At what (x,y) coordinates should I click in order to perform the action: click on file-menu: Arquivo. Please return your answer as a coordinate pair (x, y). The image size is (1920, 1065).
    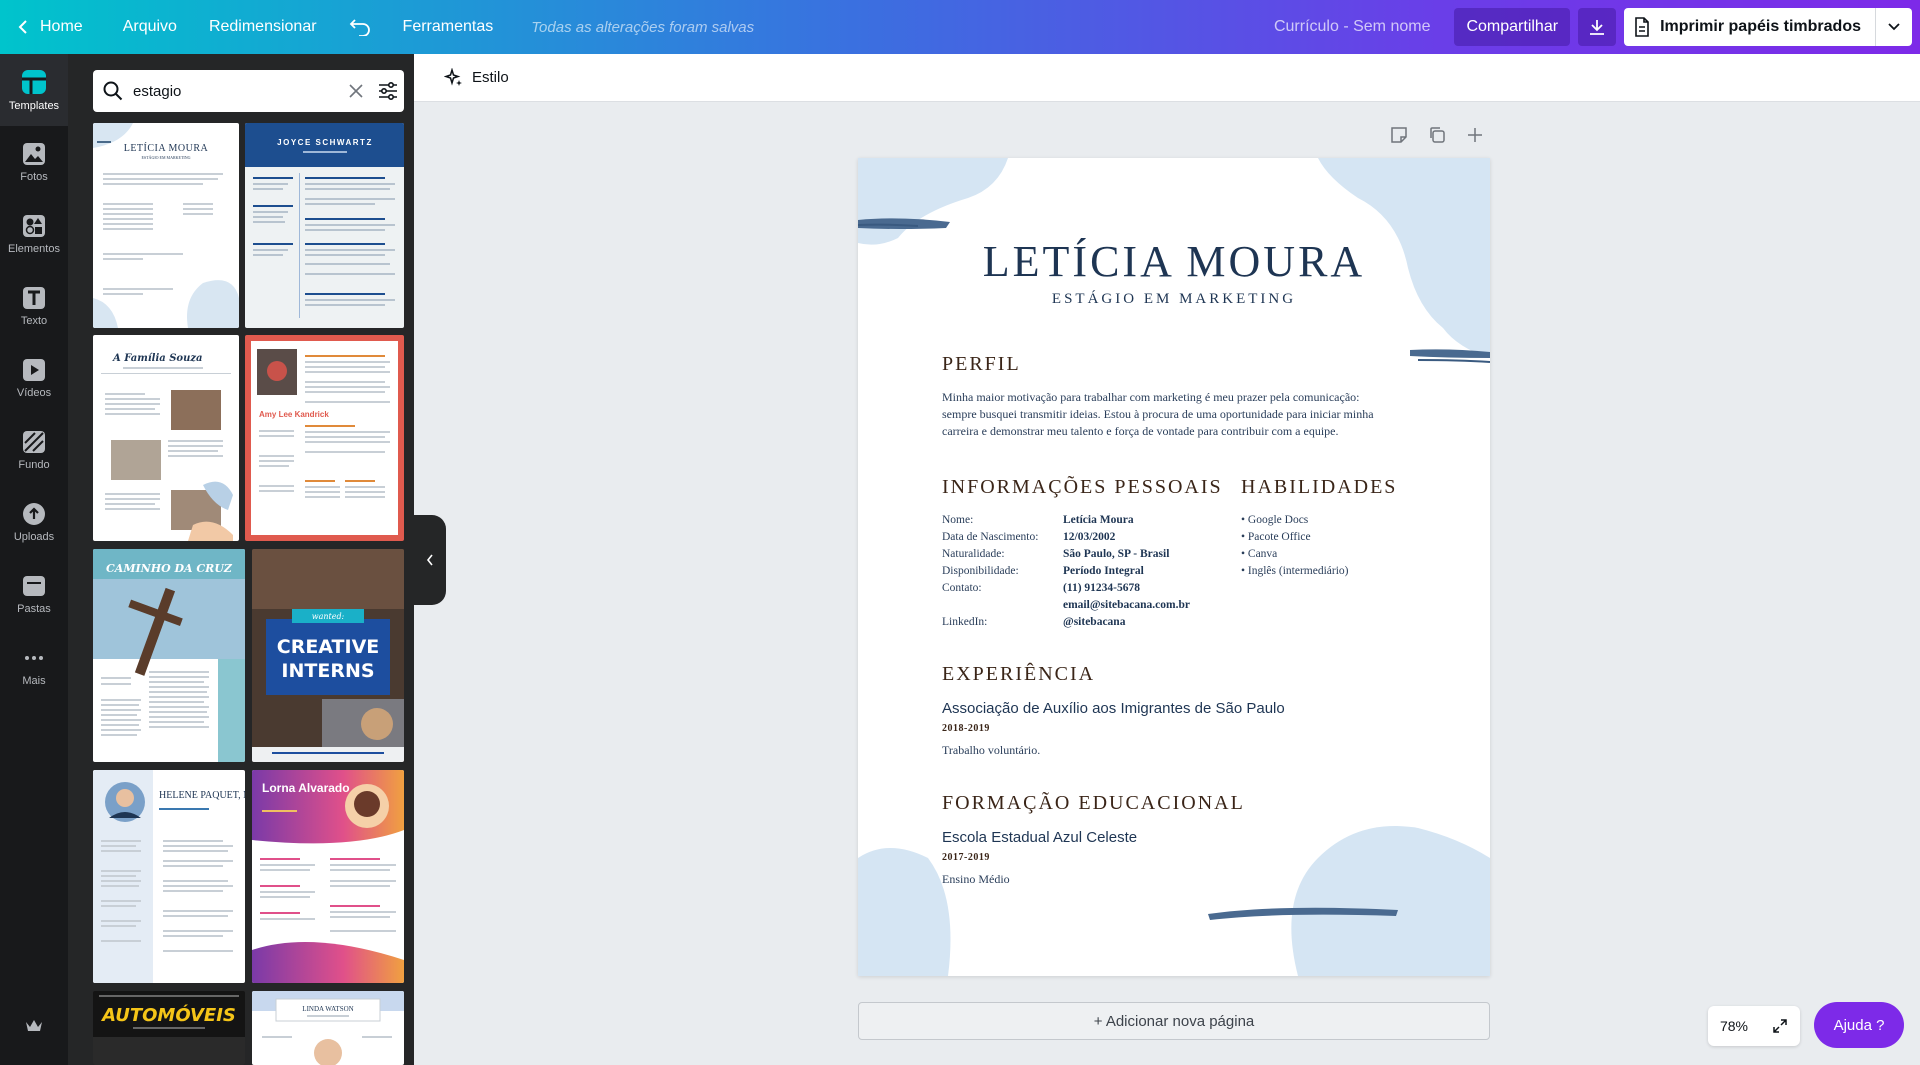
    Looking at the image, I should click on (150, 27).